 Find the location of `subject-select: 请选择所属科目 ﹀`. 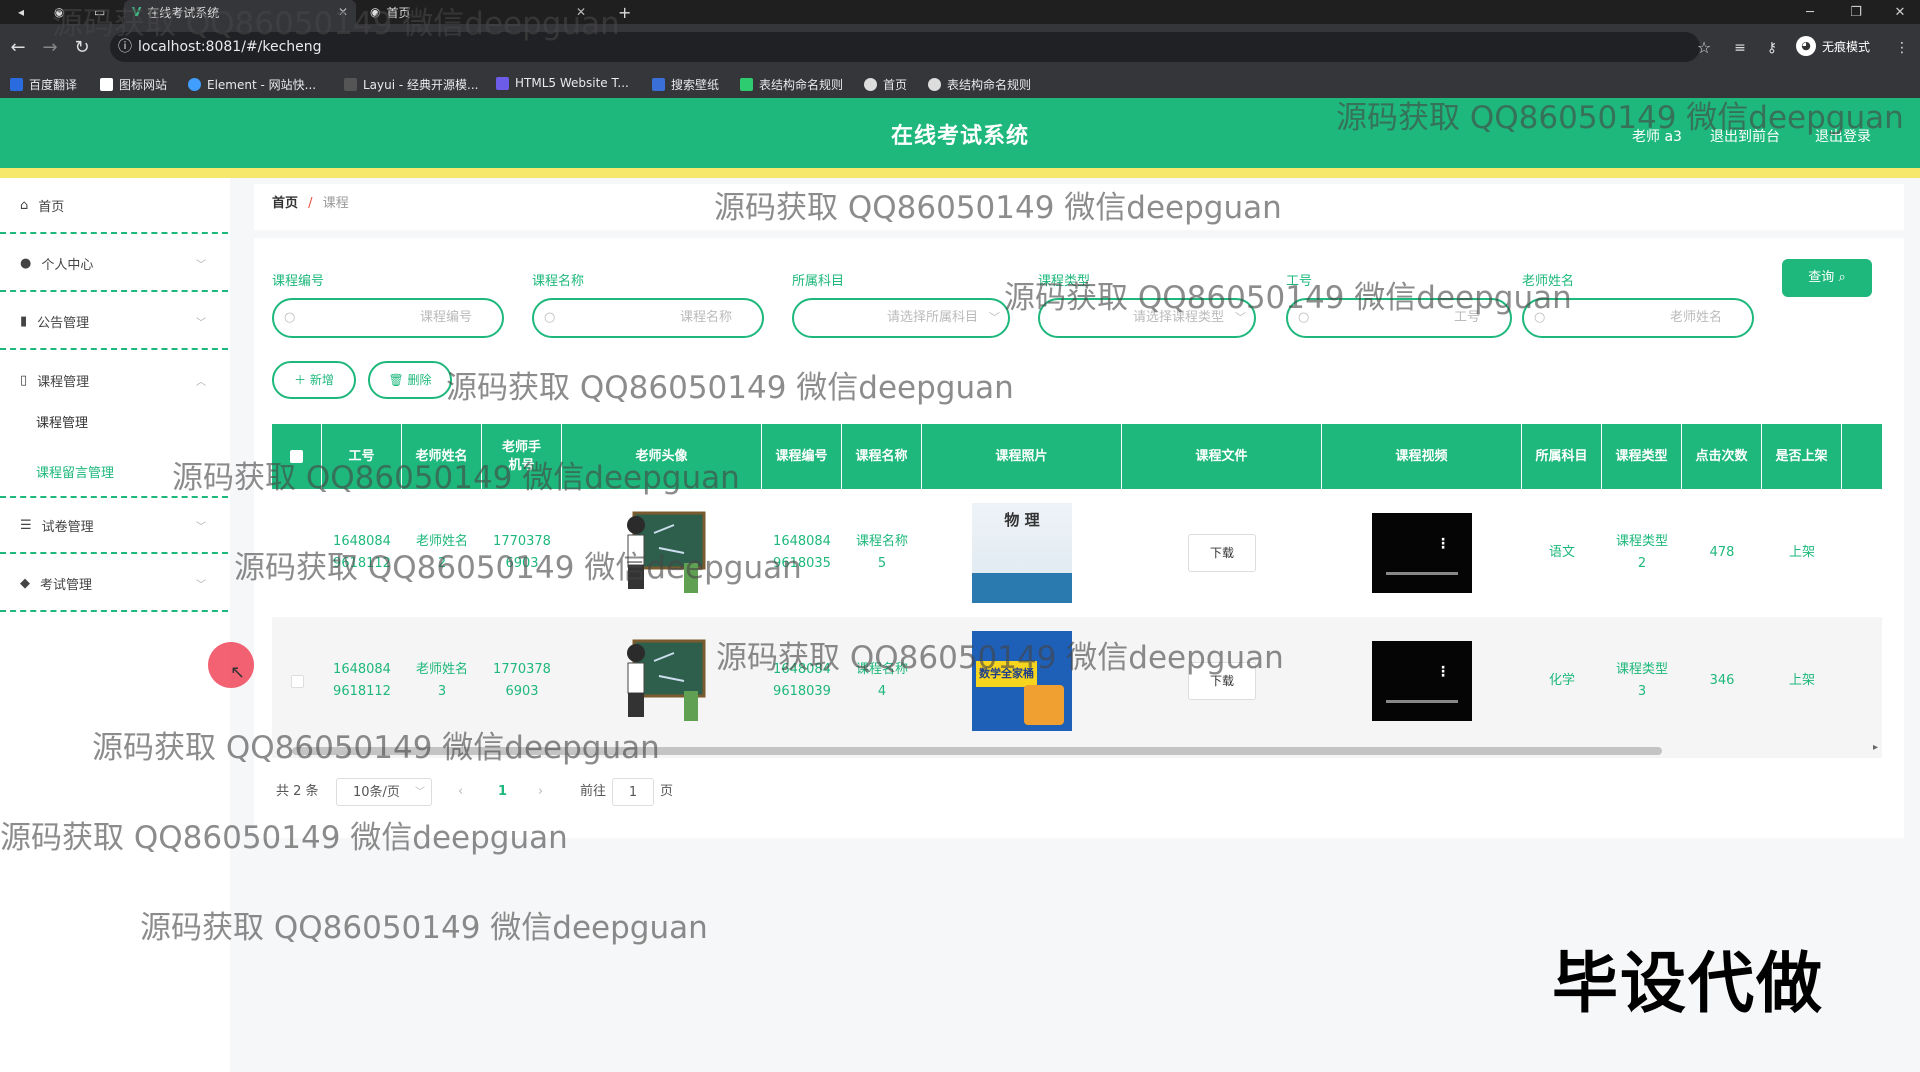

subject-select: 请选择所属科目 ﹀ is located at coordinates (901, 318).